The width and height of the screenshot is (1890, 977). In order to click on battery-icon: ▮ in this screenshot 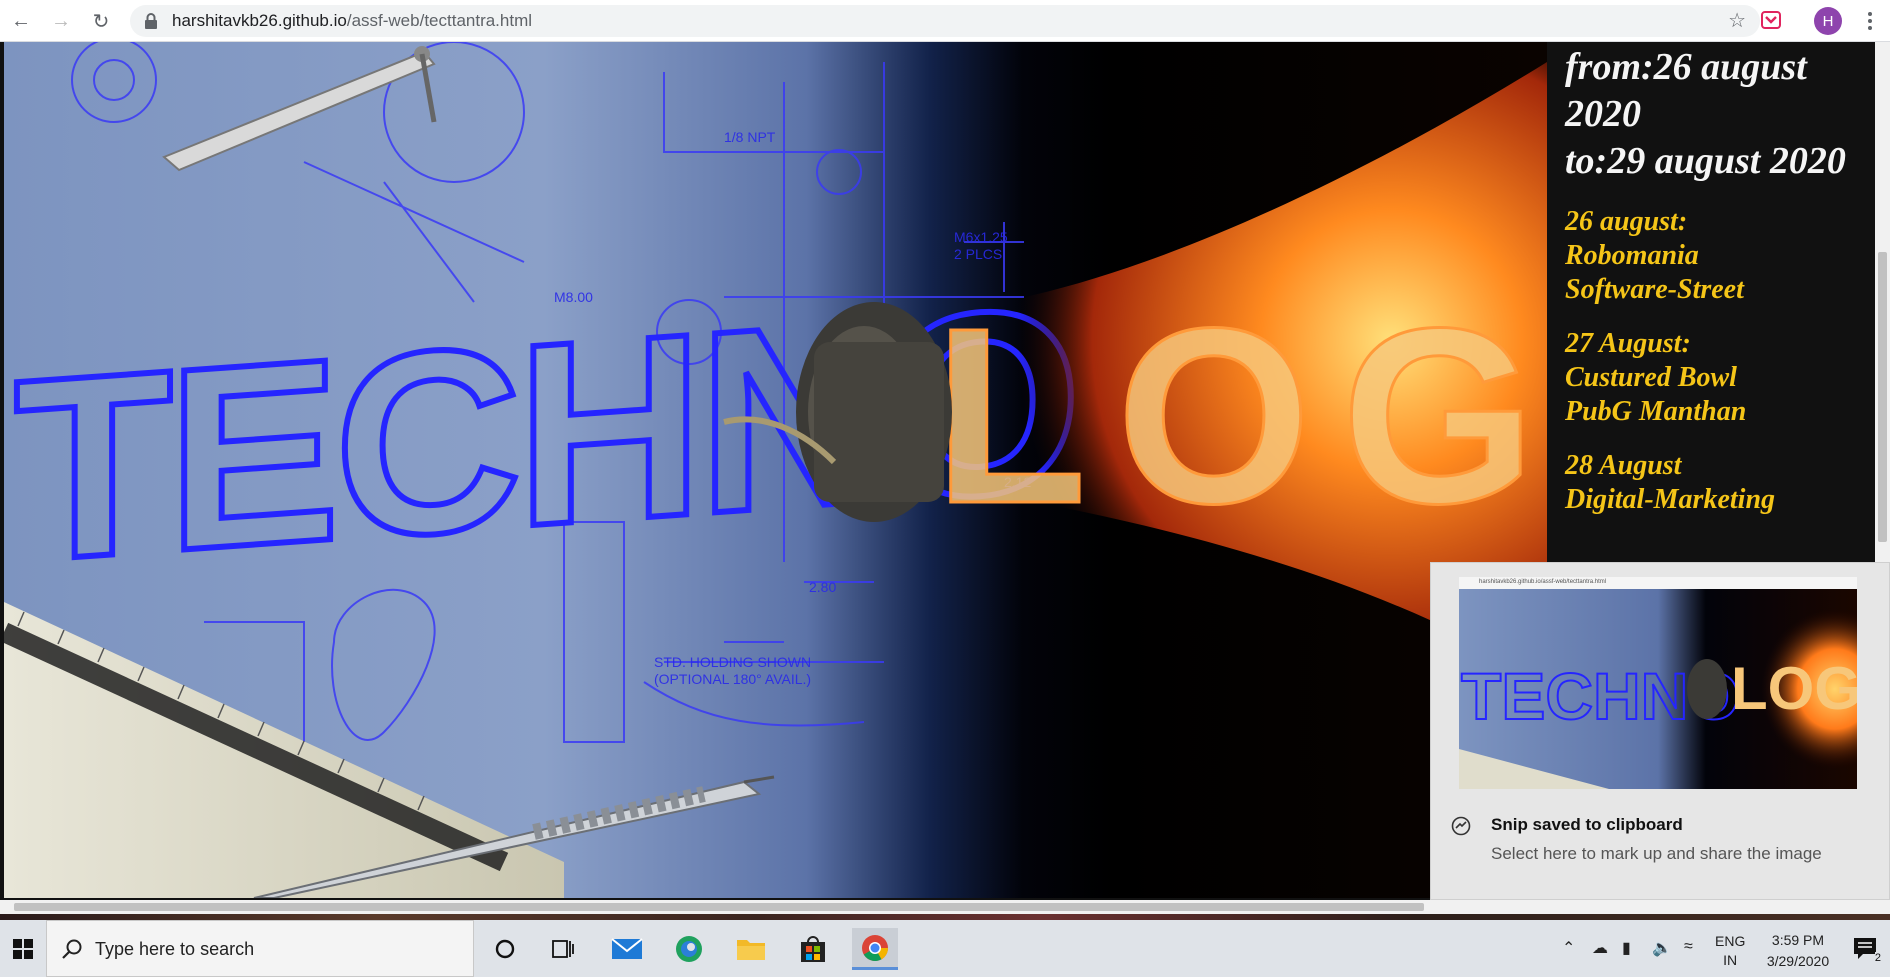, I will do `click(1626, 948)`.